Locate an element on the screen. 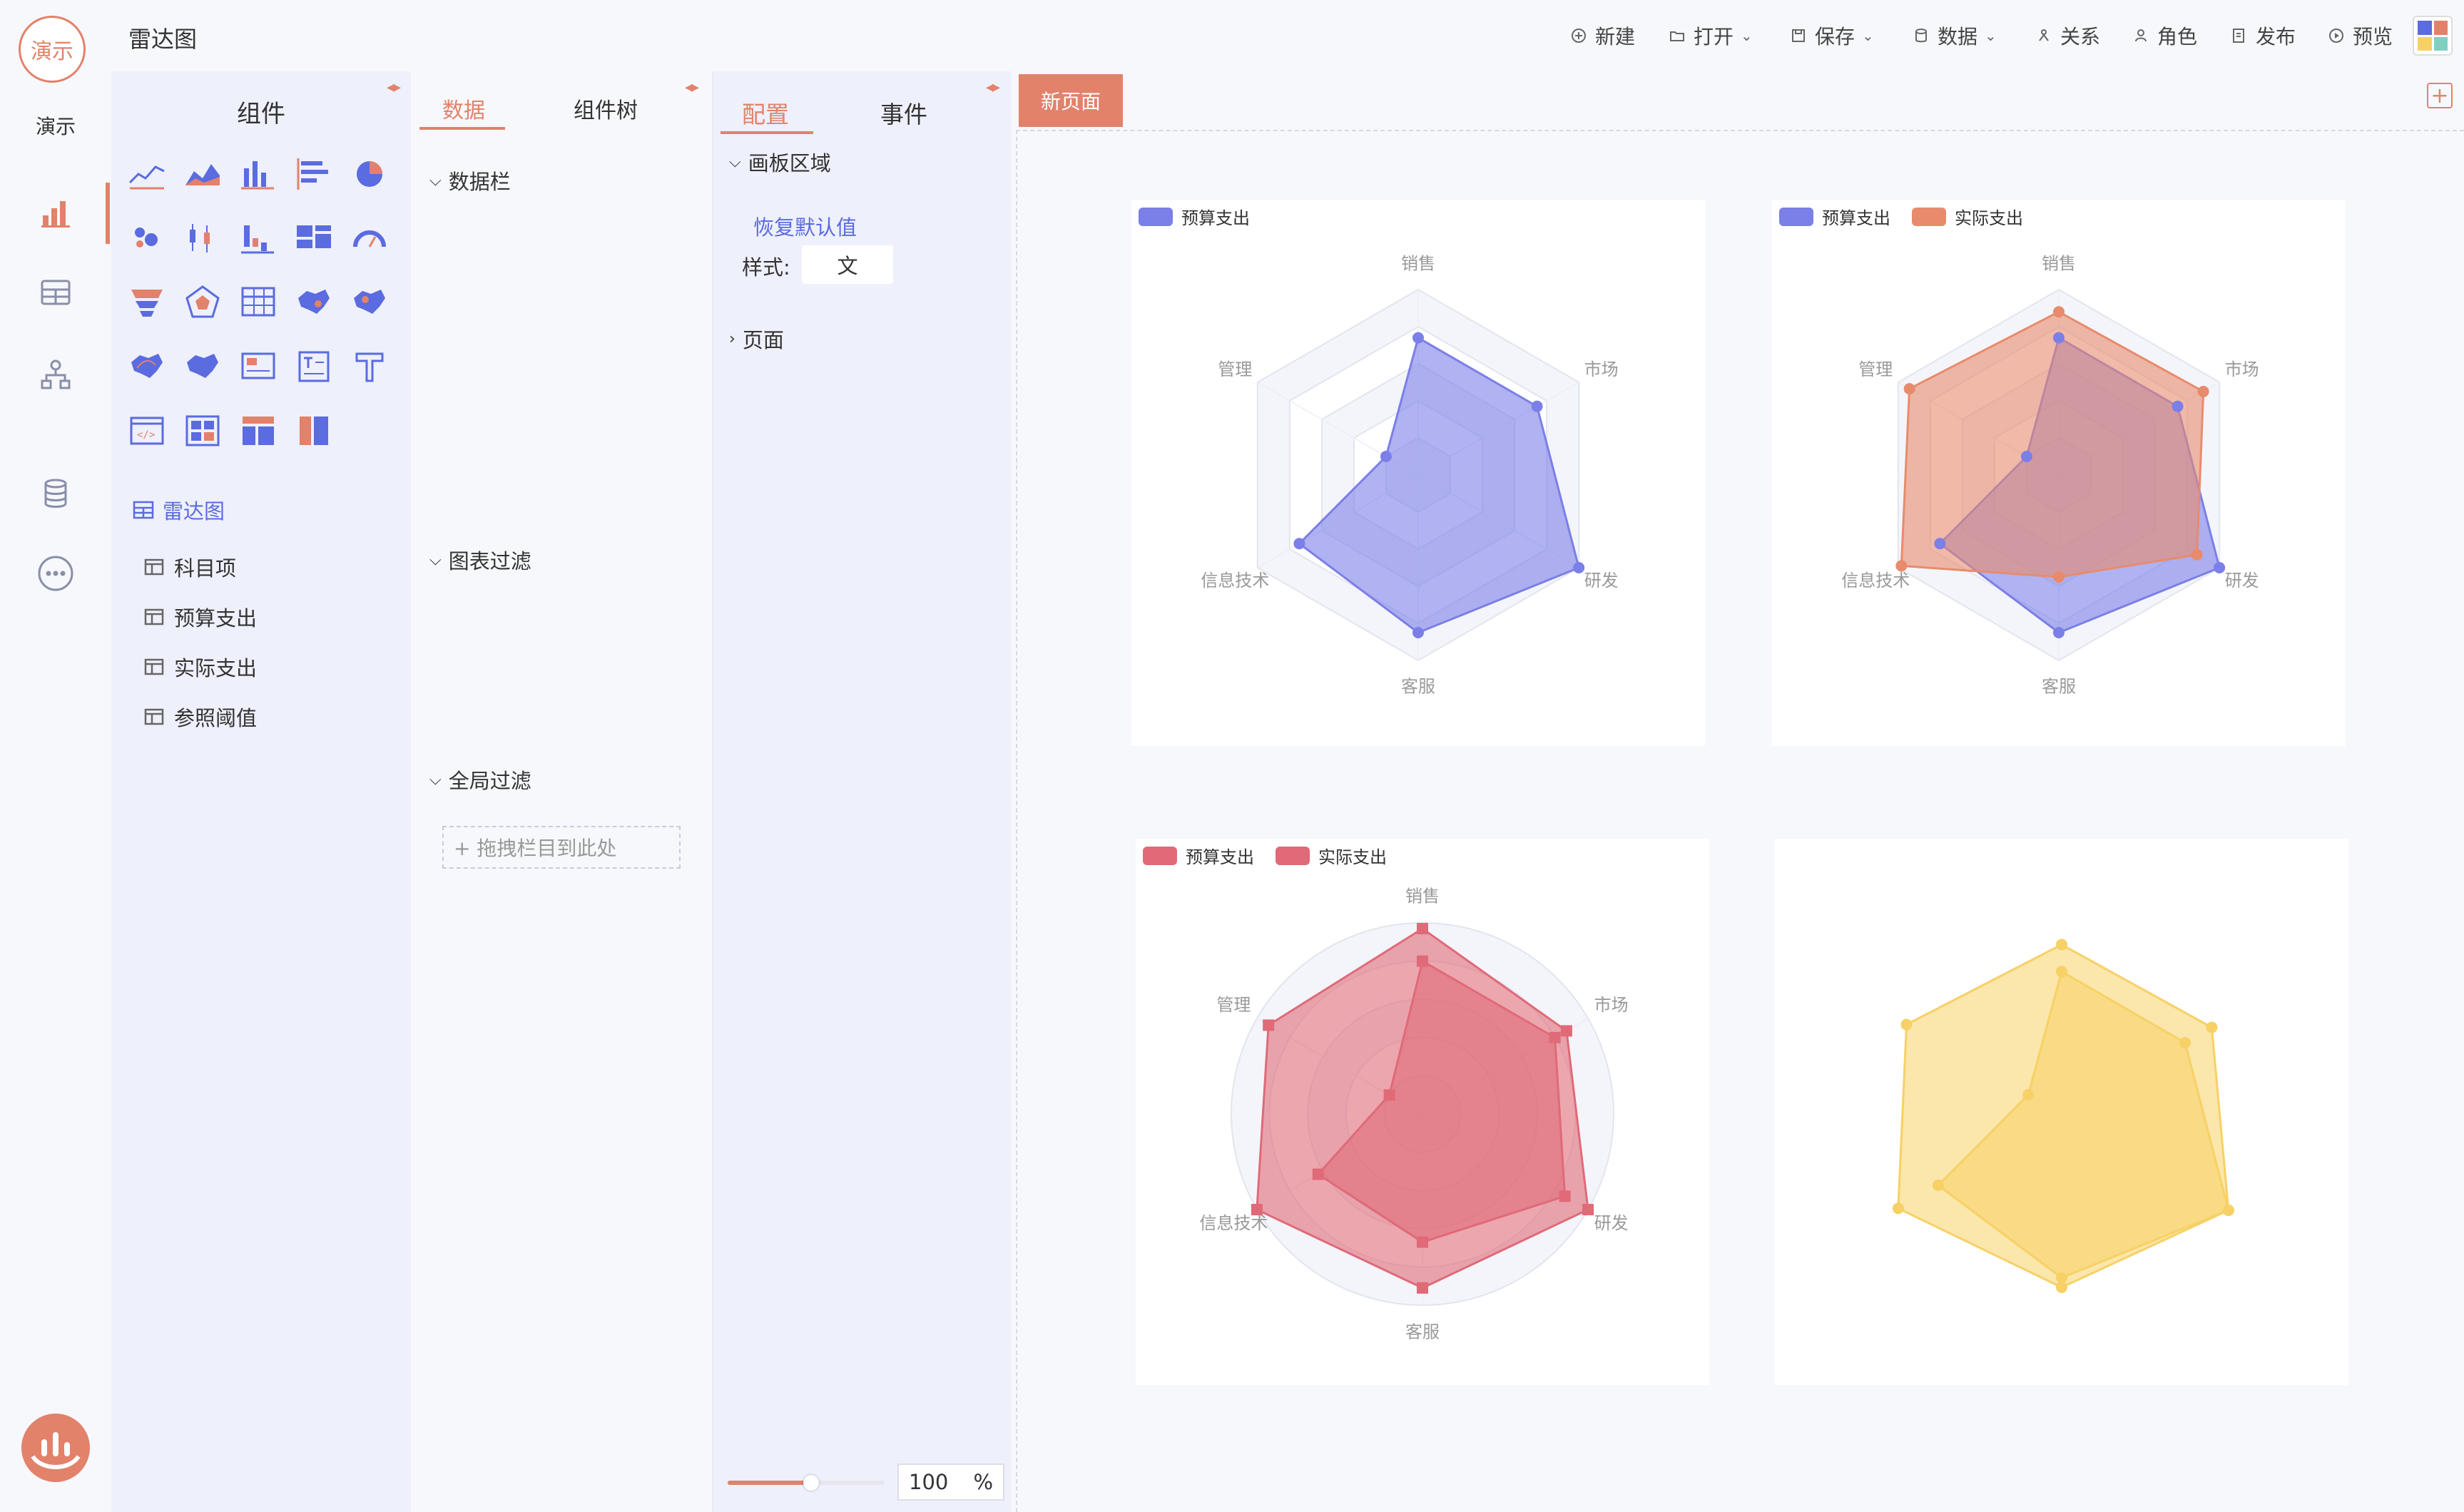 Image resolution: width=2464 pixels, height=1512 pixels. candlestick-icon is located at coordinates (203, 238).